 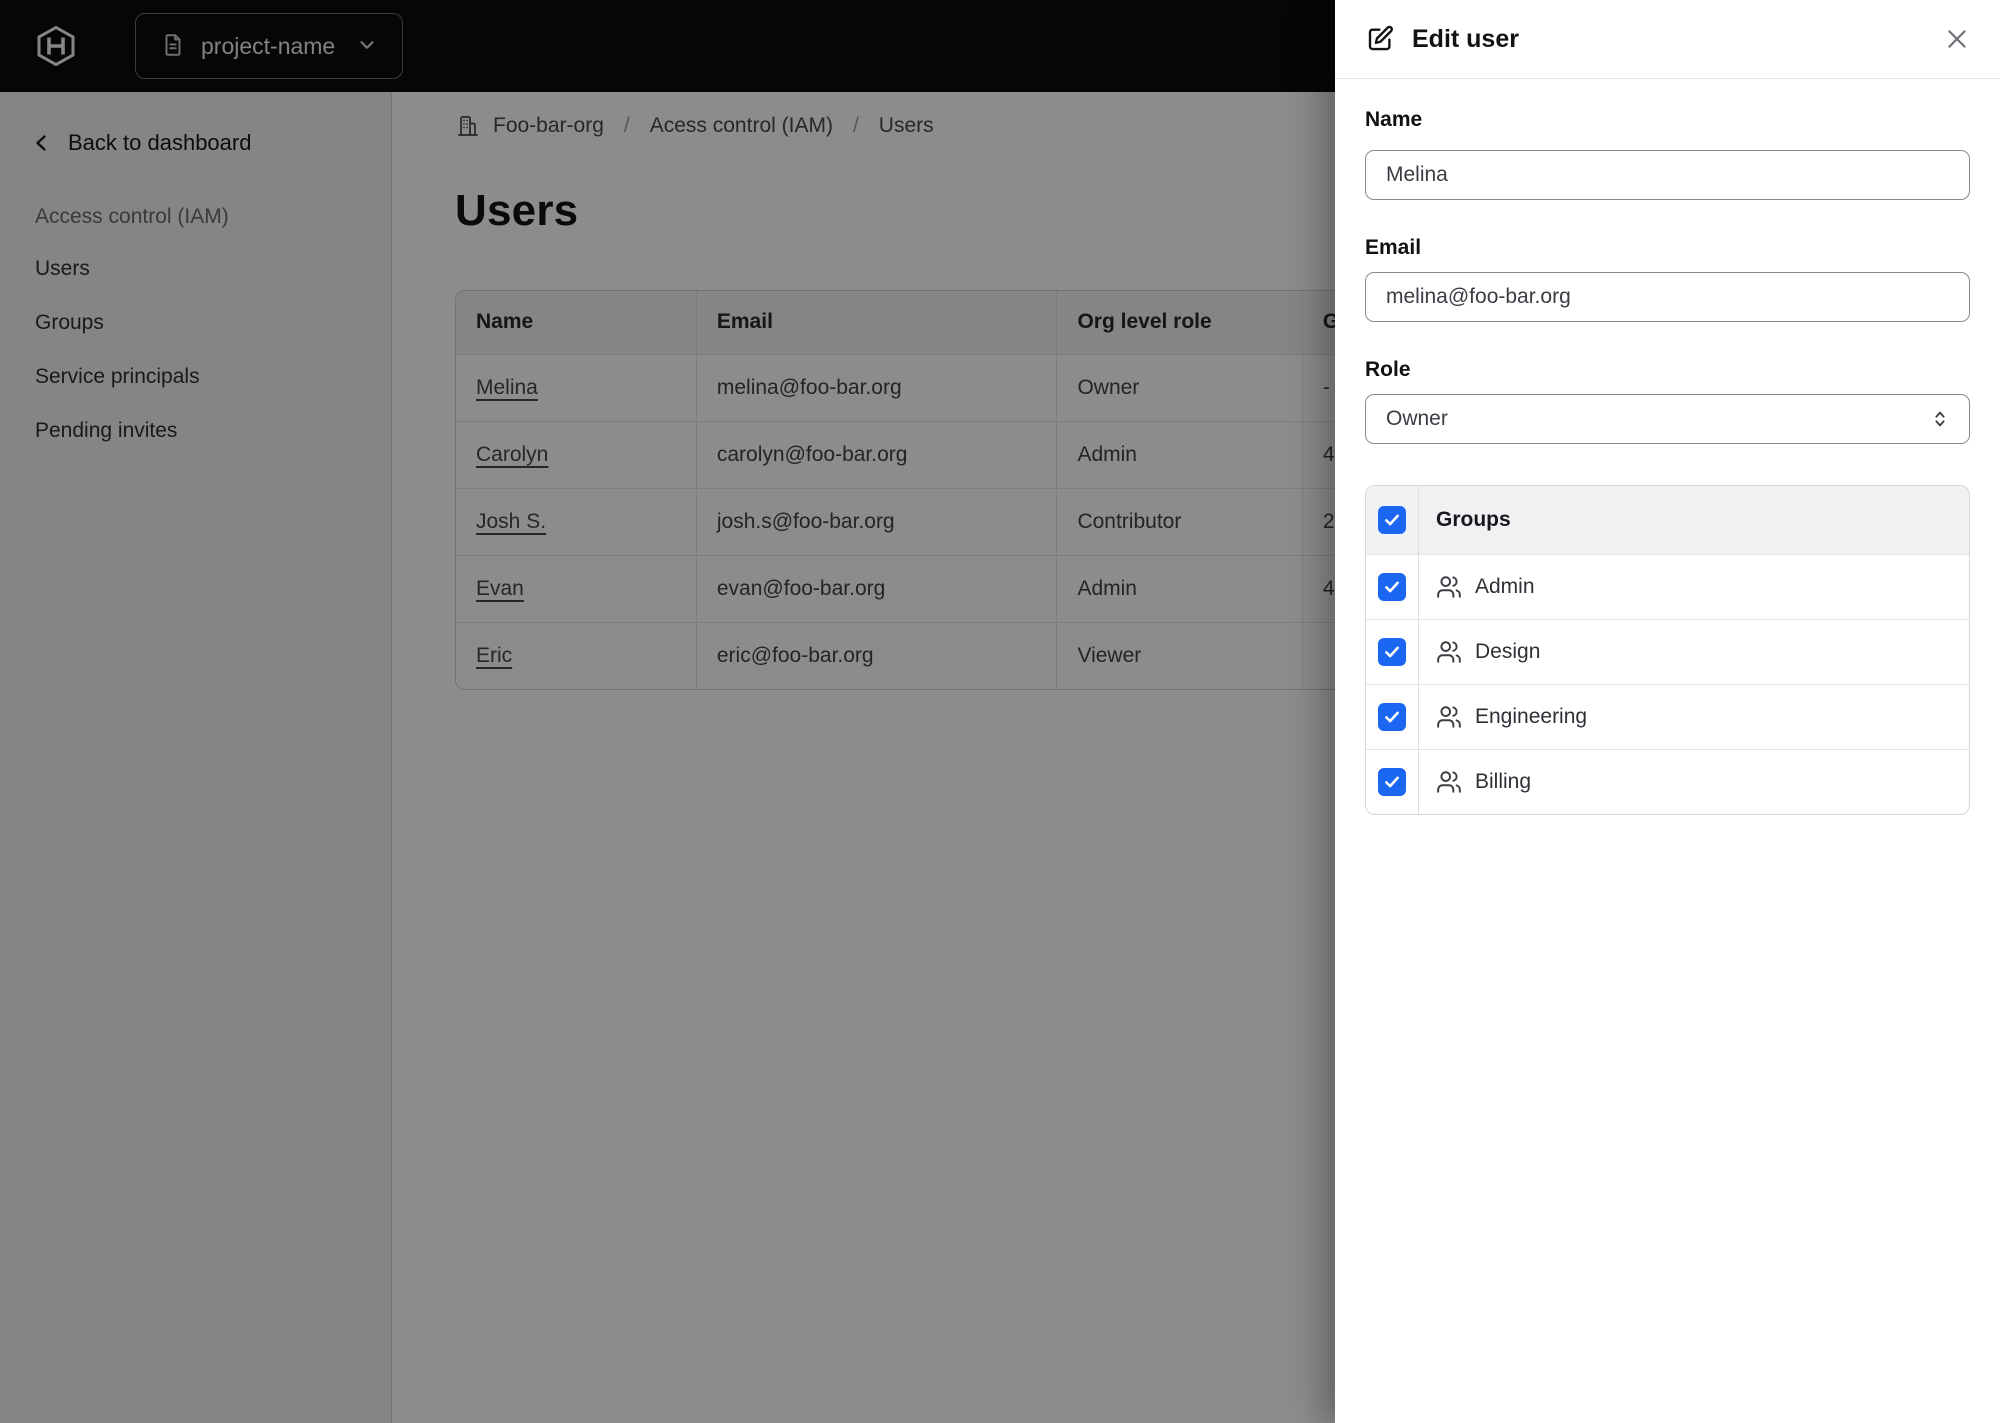 I want to click on group-row-design: Design, so click(x=1667, y=651).